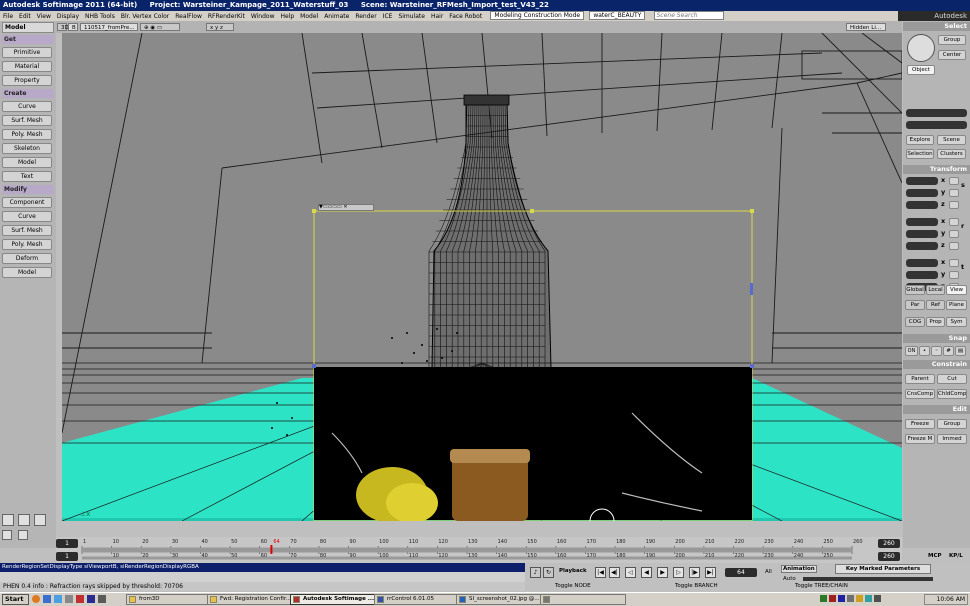 Image resolution: width=970 pixels, height=606 pixels. What do you see at coordinates (27, 272) in the screenshot?
I see `modify-model-button: Model` at bounding box center [27, 272].